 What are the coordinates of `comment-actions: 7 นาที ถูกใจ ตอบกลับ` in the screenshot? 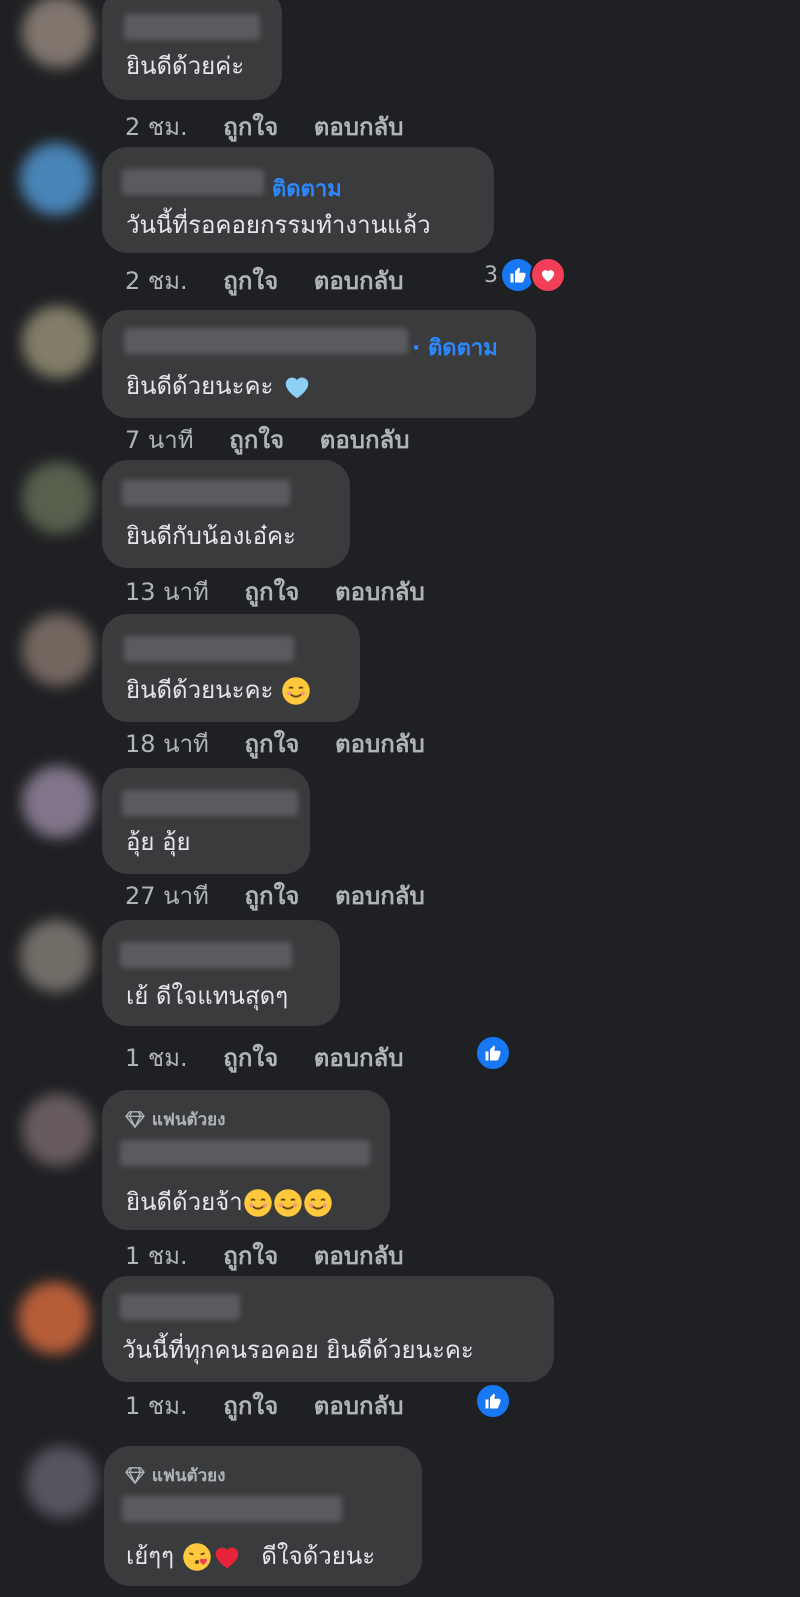 It's located at (281, 439).